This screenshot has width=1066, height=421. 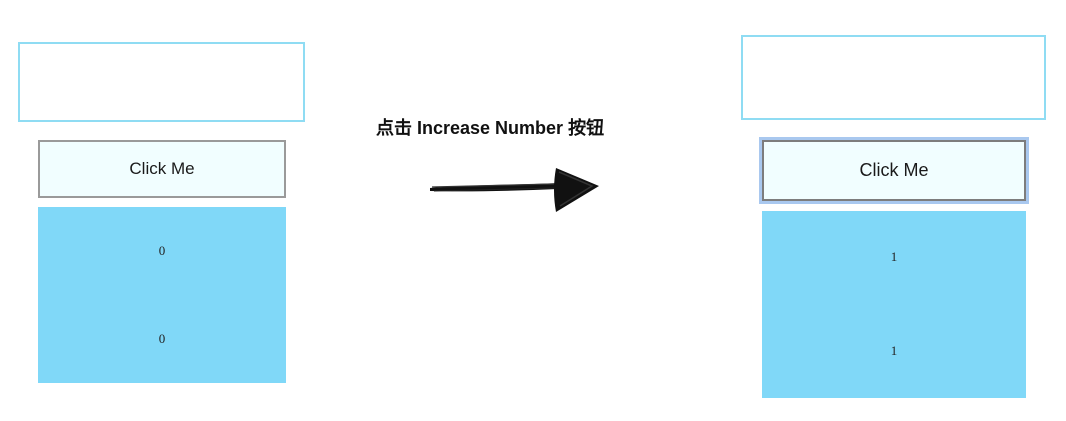 What do you see at coordinates (514, 190) in the screenshot?
I see `arrow-right-icon` at bounding box center [514, 190].